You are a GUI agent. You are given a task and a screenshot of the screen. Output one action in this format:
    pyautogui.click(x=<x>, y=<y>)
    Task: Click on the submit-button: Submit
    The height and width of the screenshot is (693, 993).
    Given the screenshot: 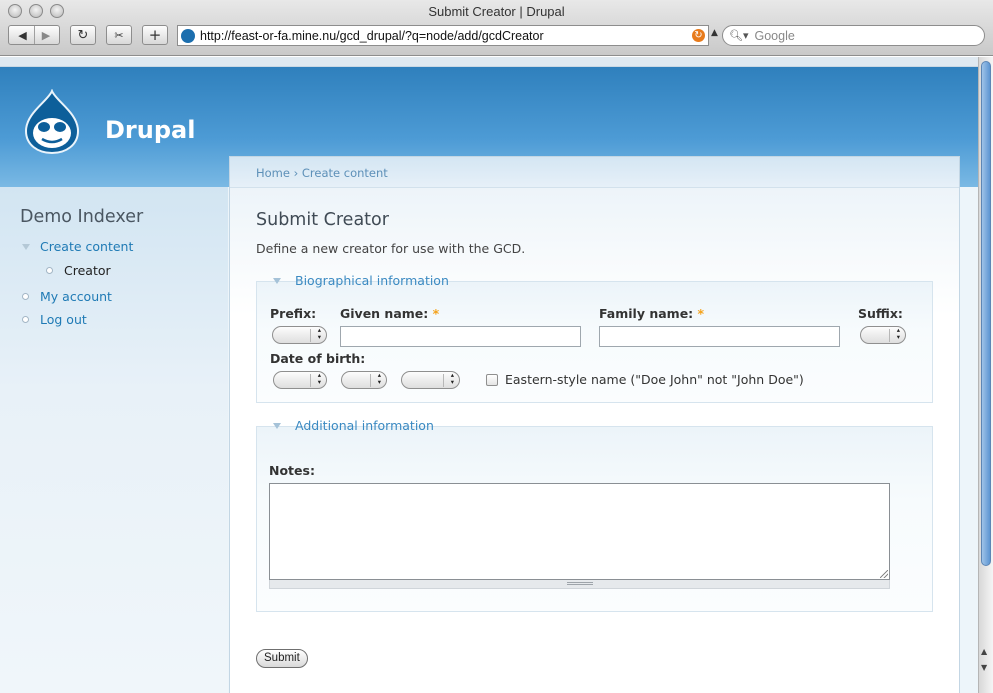 What is the action you would take?
    pyautogui.click(x=282, y=658)
    